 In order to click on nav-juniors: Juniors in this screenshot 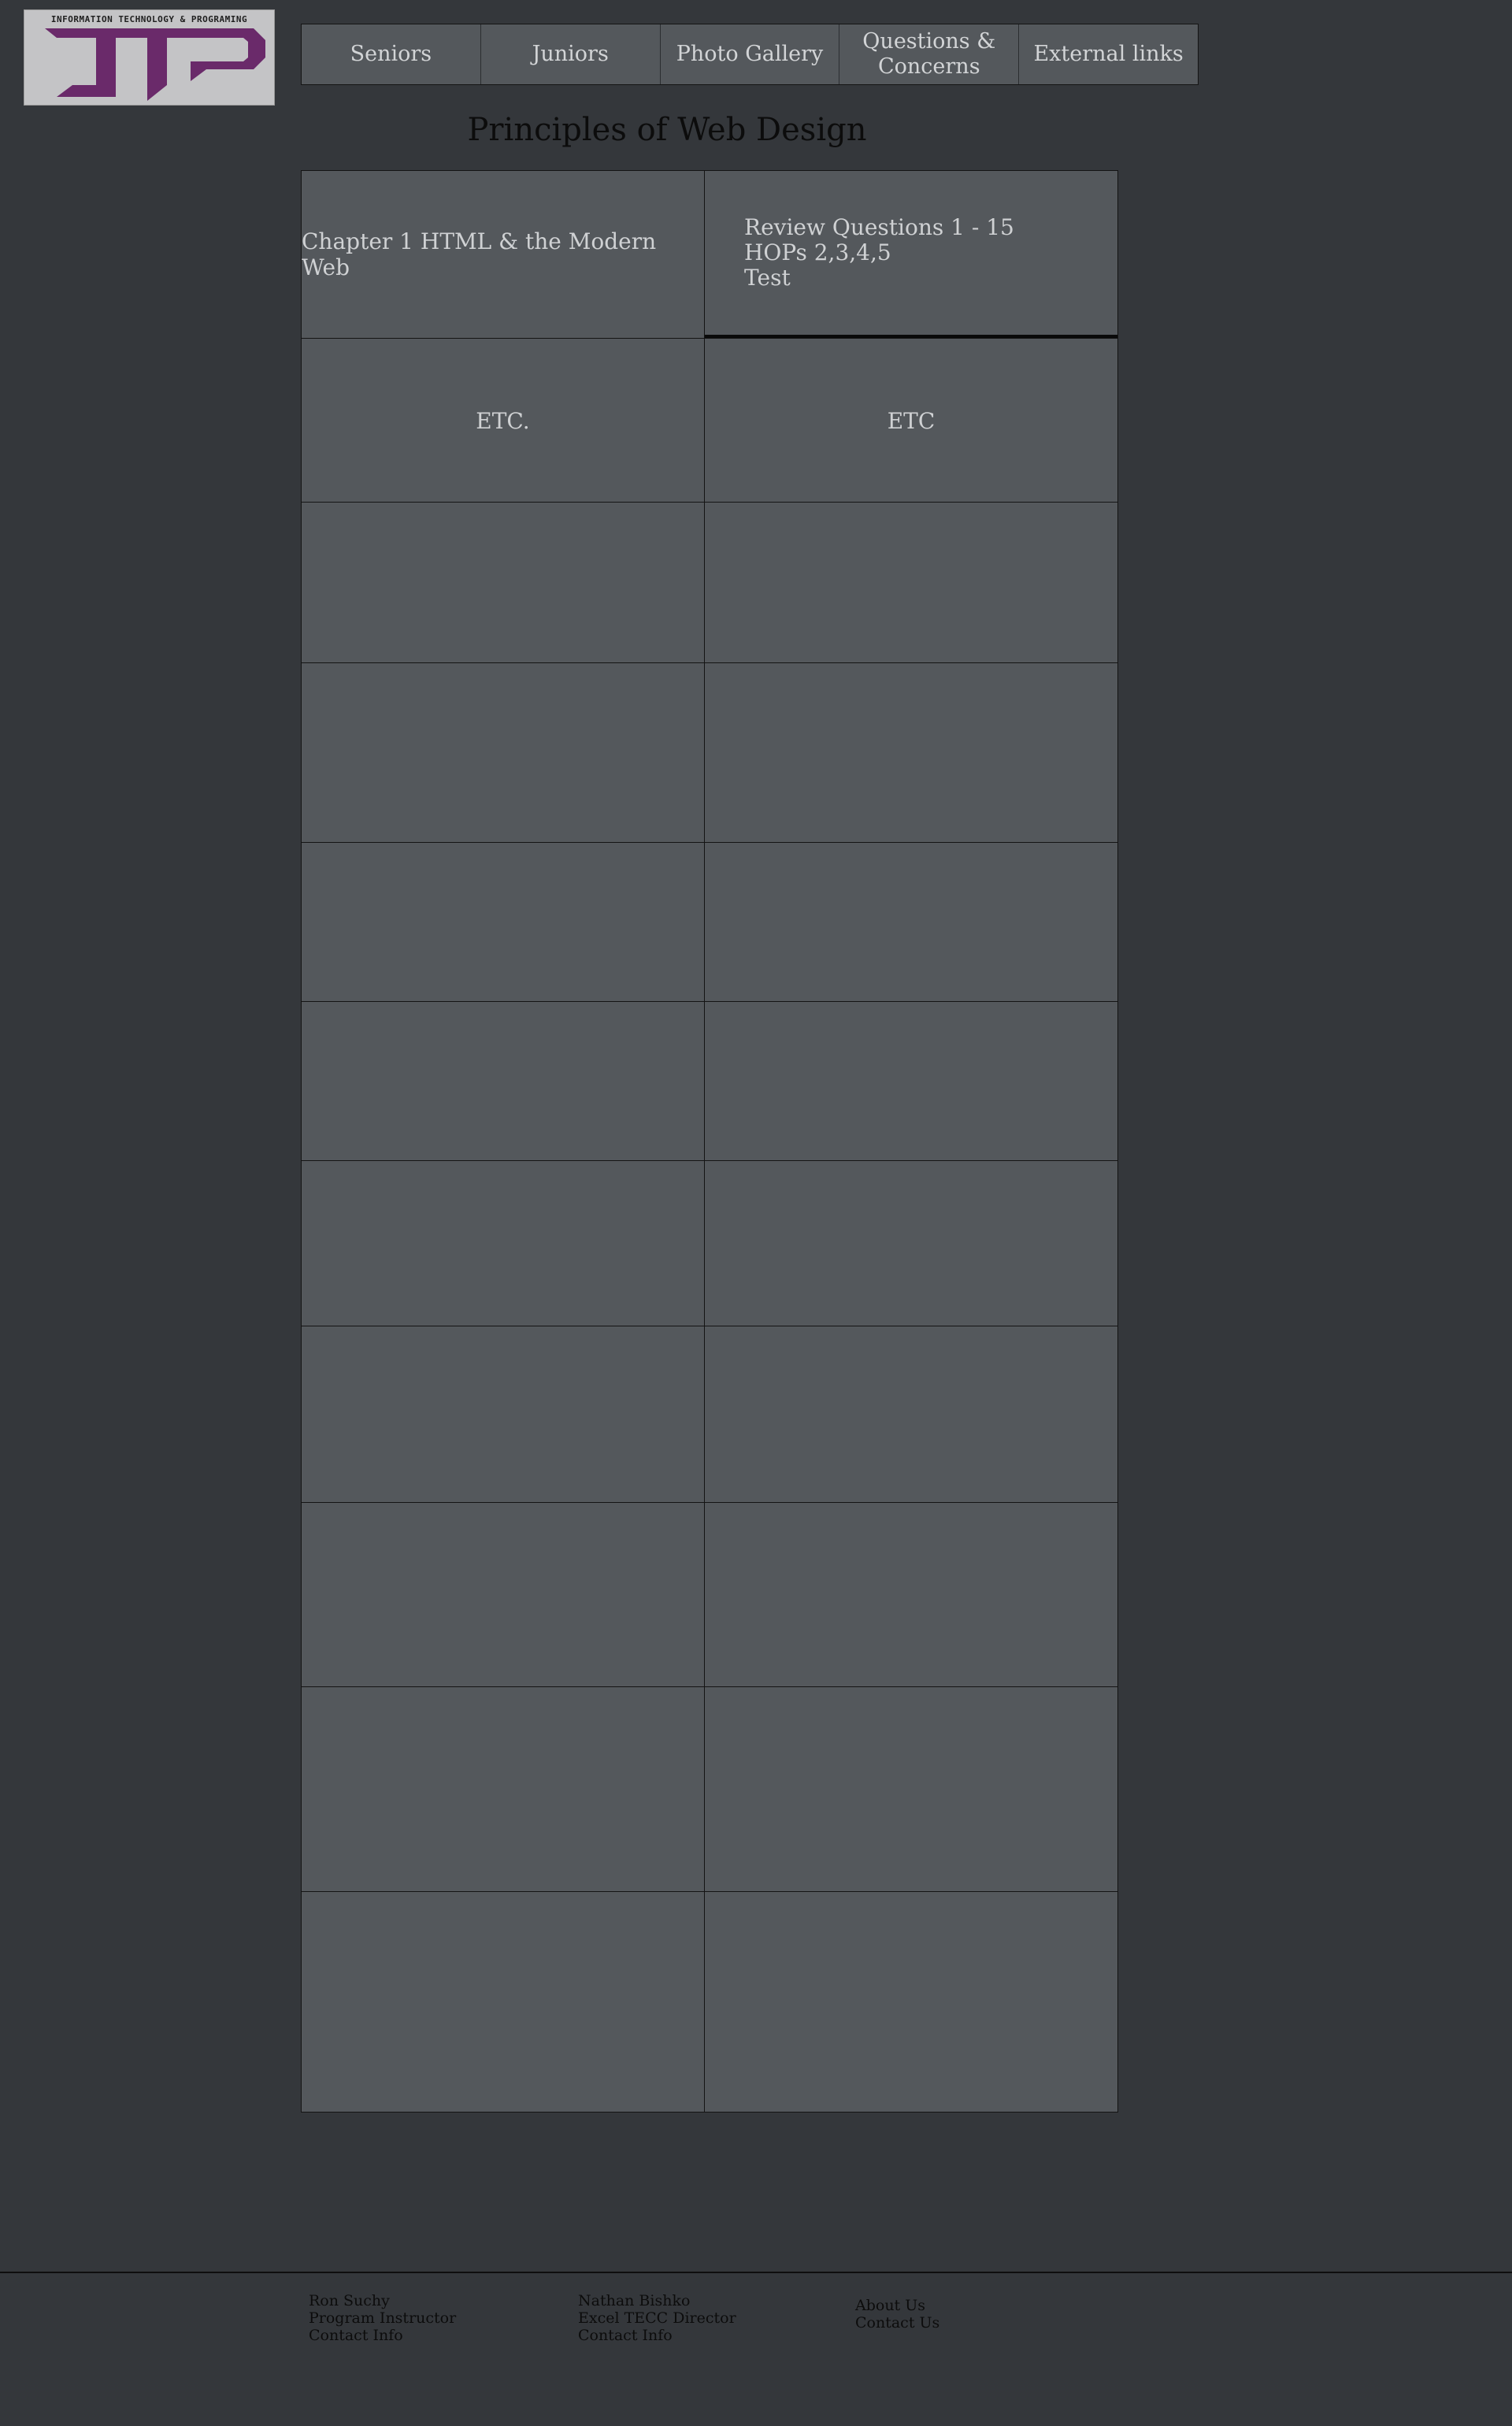, I will do `click(571, 54)`.